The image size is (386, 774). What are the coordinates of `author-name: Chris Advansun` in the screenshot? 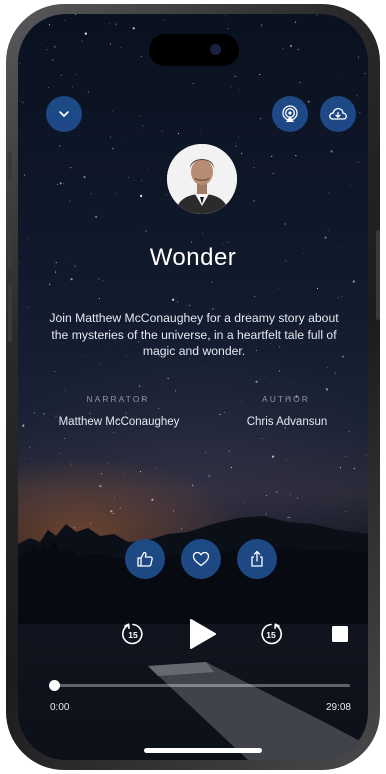 It's located at (287, 422).